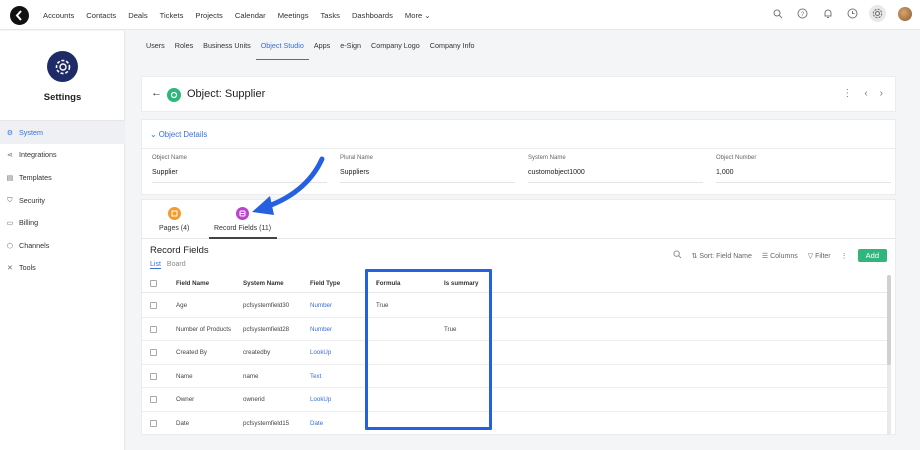  What do you see at coordinates (137, 15) in the screenshot?
I see `nav-item-deals: Deals` at bounding box center [137, 15].